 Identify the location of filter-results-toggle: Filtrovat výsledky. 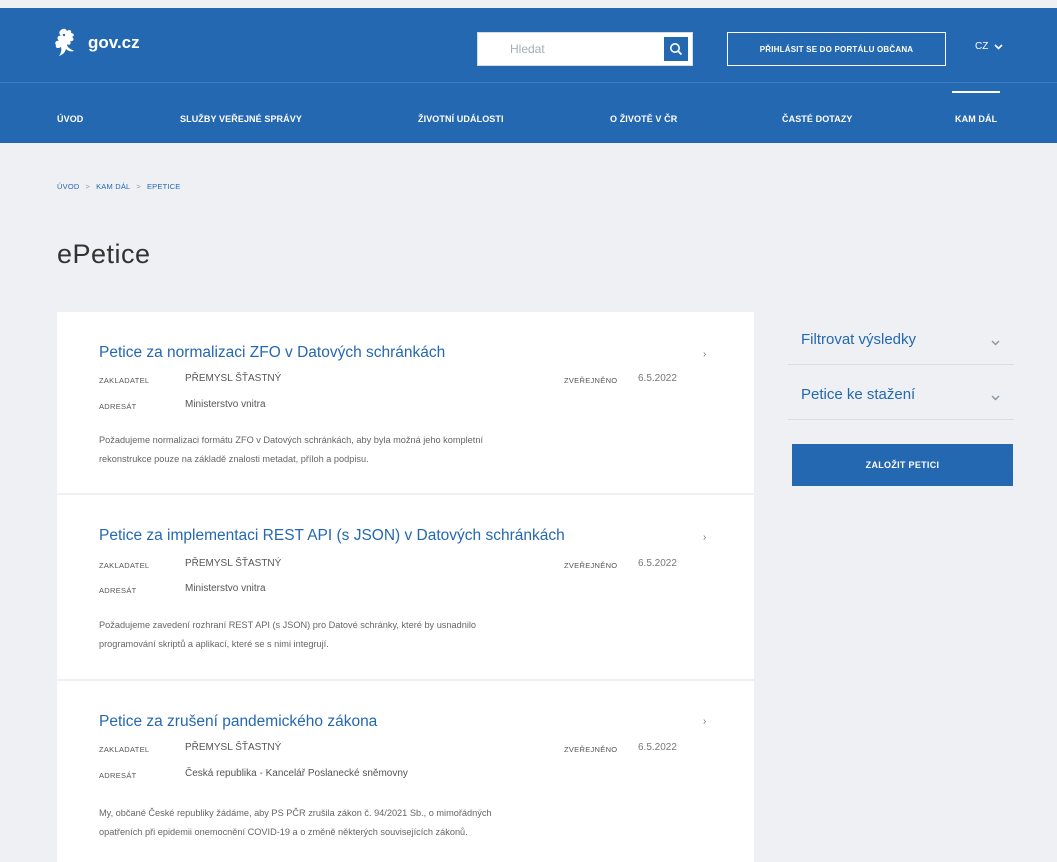
(901, 339).